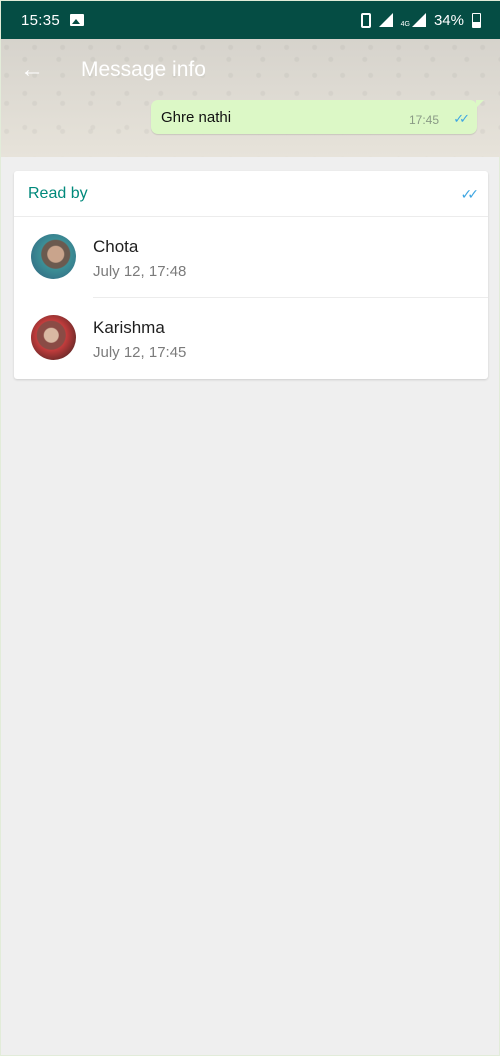  Describe the element at coordinates (58, 193) in the screenshot. I see `read-by-label: Read by` at that location.